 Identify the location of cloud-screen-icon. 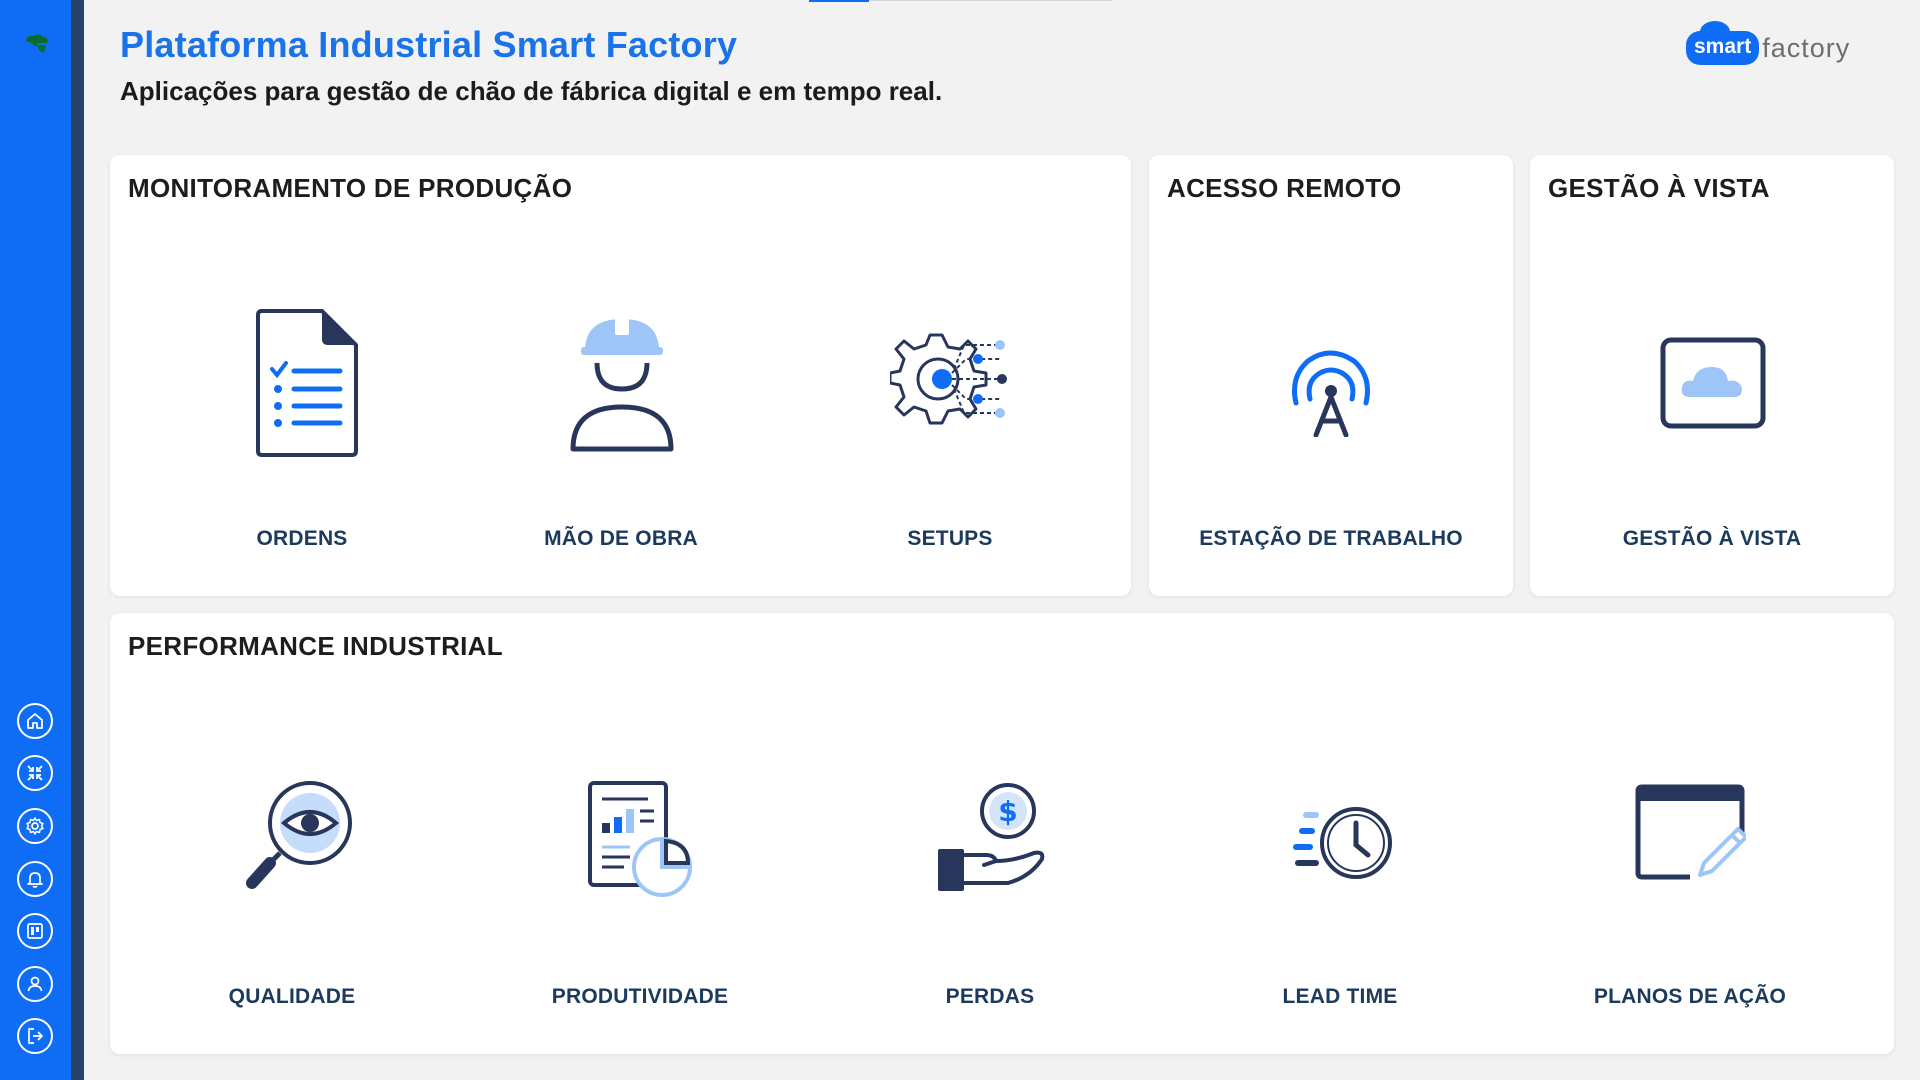
(1713, 383).